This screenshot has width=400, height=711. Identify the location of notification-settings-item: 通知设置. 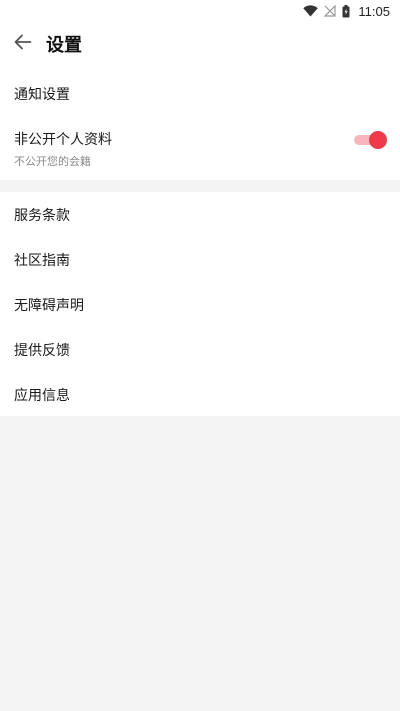
(200, 94).